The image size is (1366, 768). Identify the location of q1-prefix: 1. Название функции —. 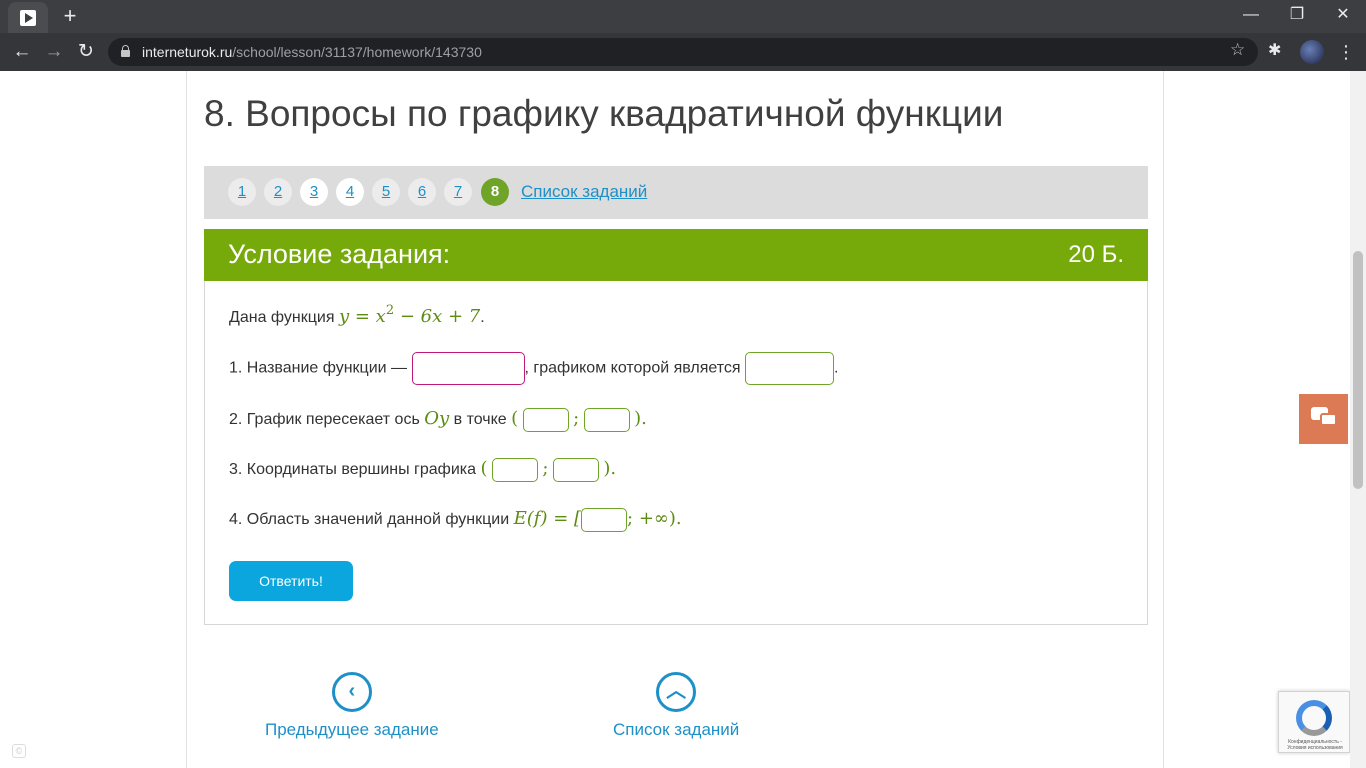
(318, 368).